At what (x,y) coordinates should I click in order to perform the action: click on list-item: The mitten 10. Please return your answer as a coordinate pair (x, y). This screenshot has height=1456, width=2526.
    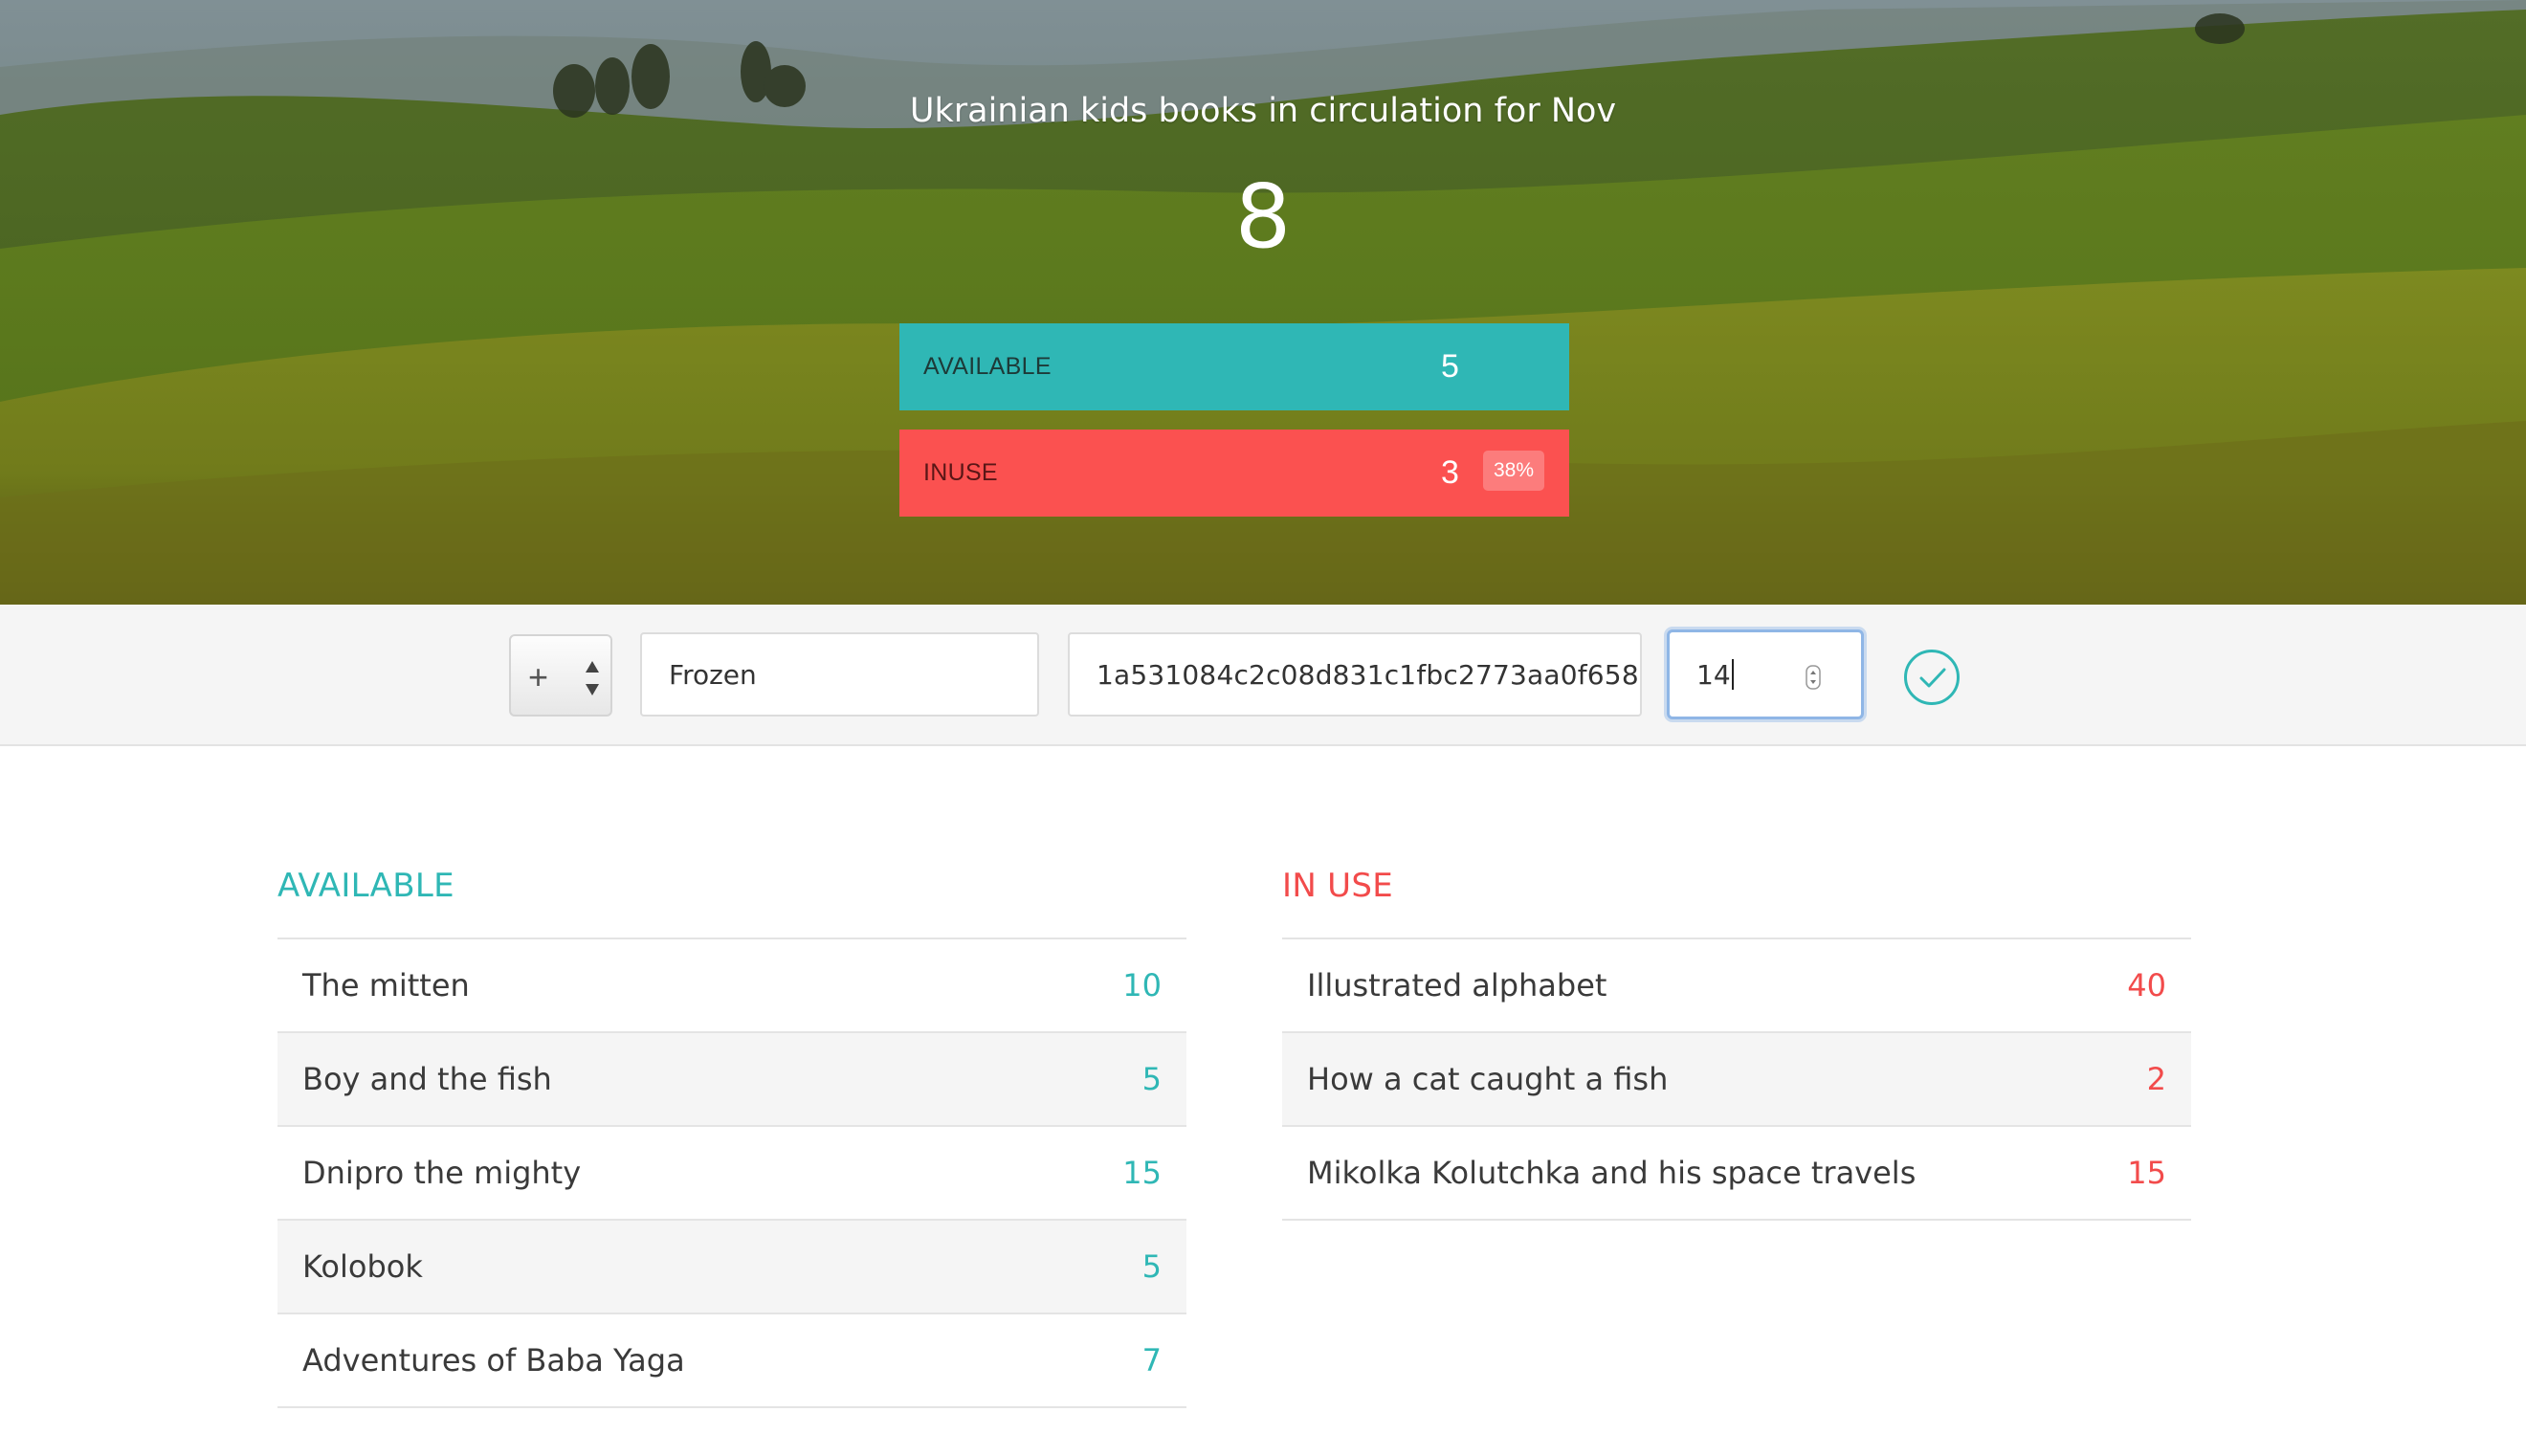
    Looking at the image, I should click on (731, 986).